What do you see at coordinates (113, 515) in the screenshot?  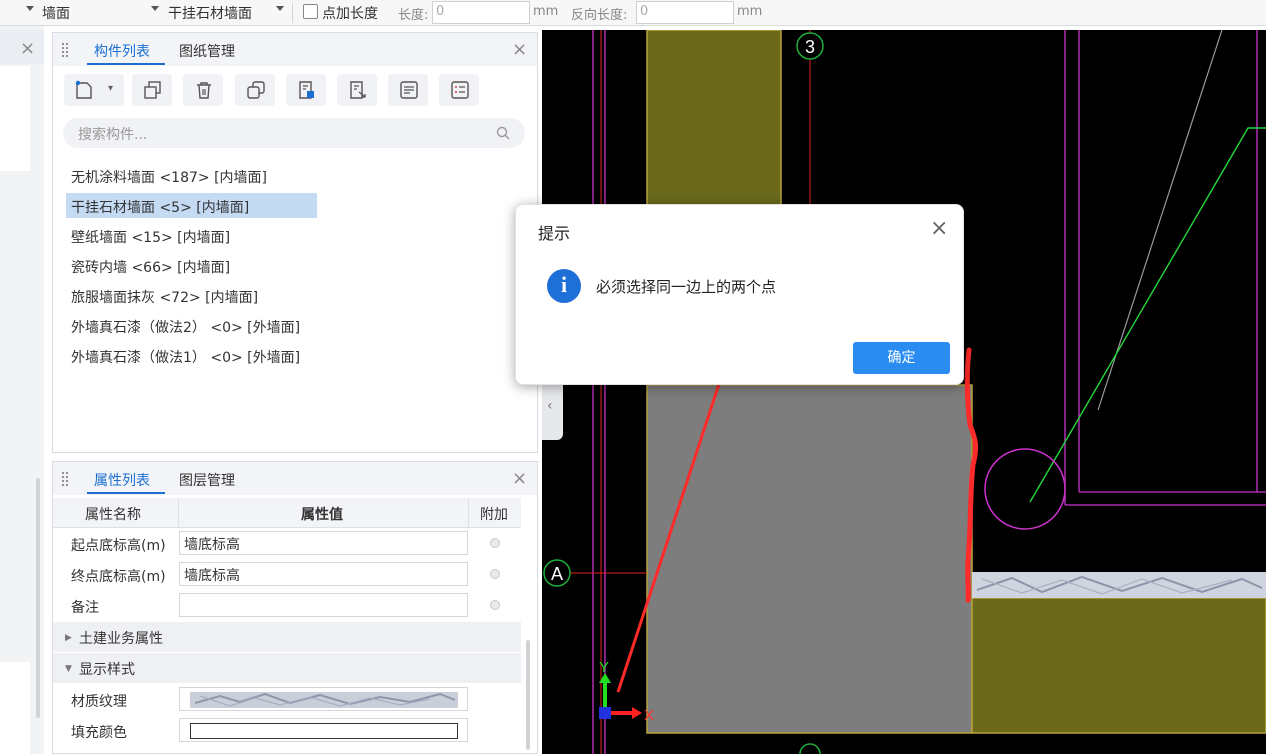 I see `column-header-name: 属性名称` at bounding box center [113, 515].